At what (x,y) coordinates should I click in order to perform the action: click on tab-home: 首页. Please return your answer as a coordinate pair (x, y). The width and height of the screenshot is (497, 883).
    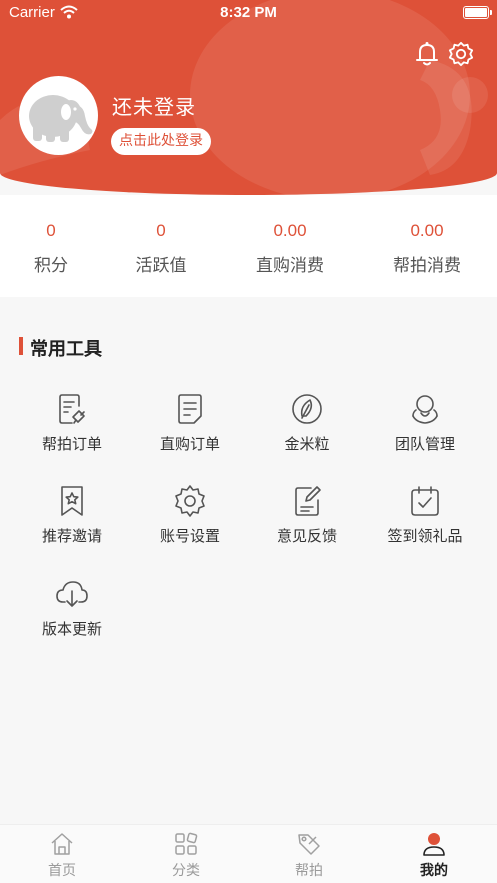
    Looking at the image, I should click on (62, 855).